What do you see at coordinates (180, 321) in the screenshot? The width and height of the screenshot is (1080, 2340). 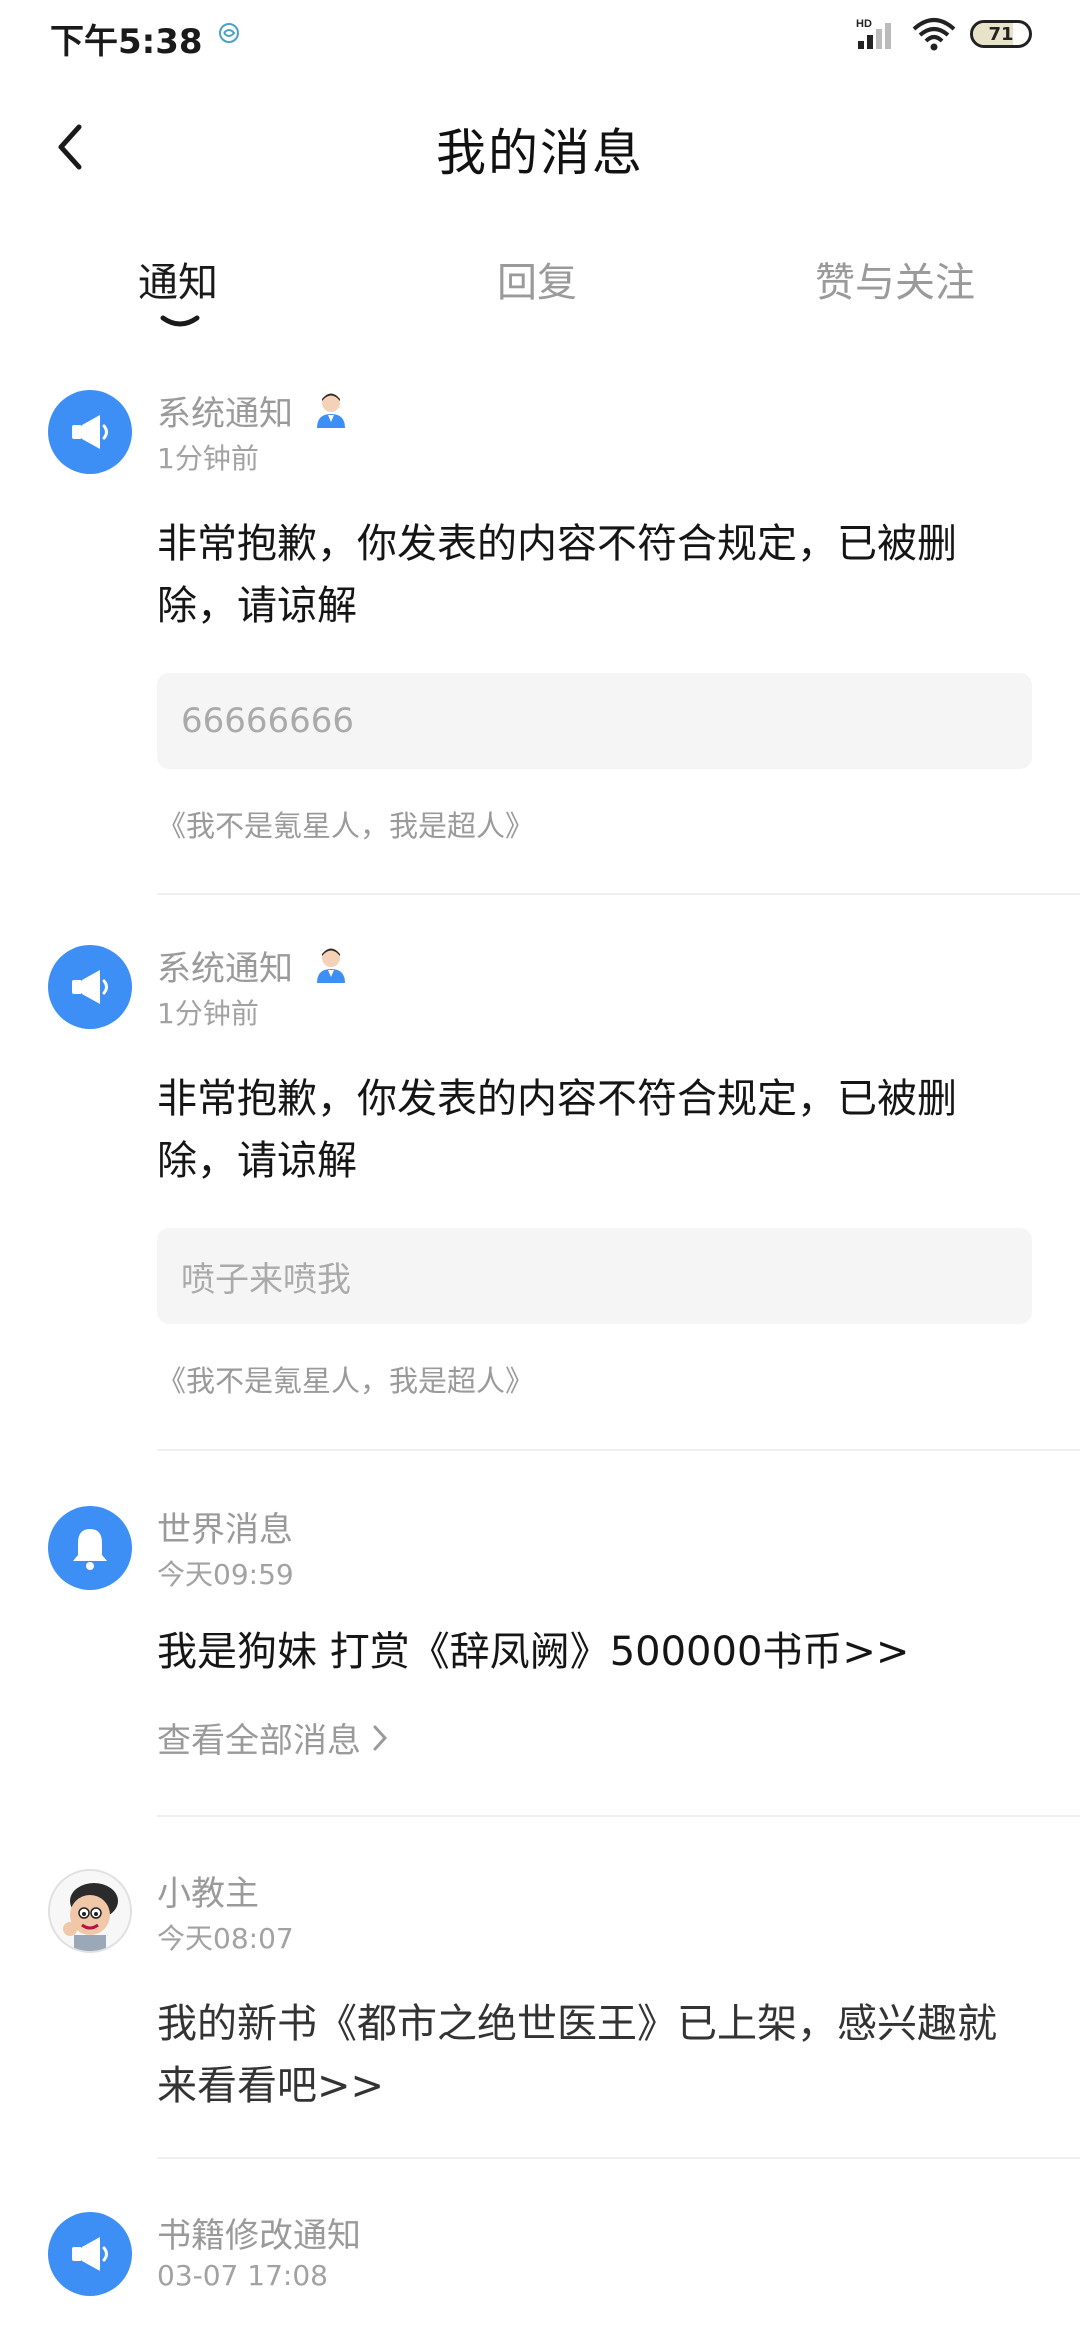 I see `active-tab-indicator` at bounding box center [180, 321].